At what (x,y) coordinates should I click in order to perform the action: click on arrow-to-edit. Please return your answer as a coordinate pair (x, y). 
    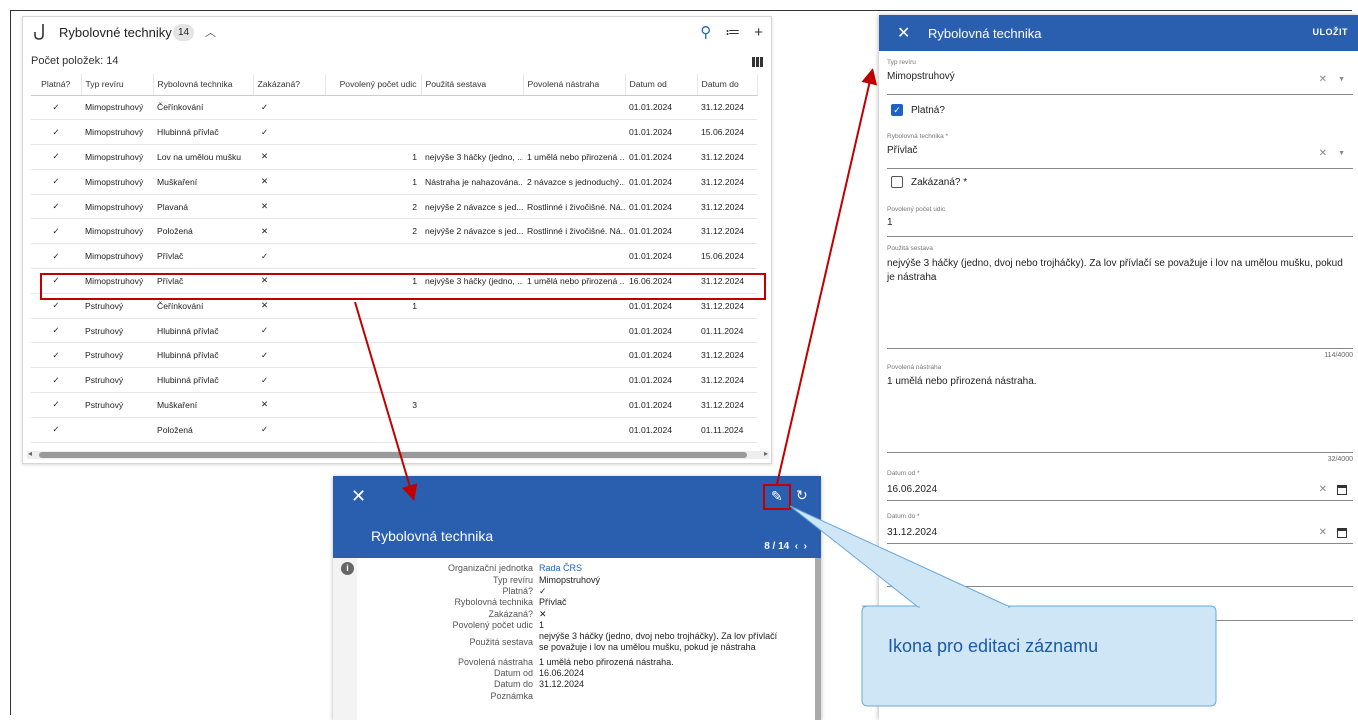
    Looking at the image, I should click on (827, 276).